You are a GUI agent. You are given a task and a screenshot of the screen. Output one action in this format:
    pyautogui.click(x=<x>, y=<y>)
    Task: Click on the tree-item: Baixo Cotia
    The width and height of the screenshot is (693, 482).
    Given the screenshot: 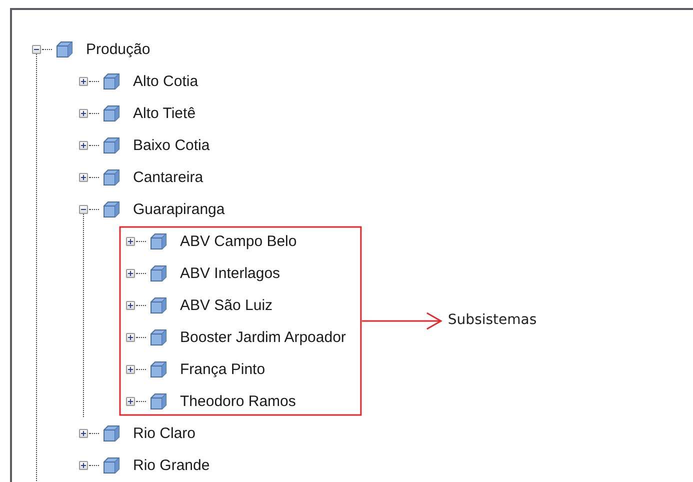 What is the action you would take?
    pyautogui.click(x=171, y=145)
    